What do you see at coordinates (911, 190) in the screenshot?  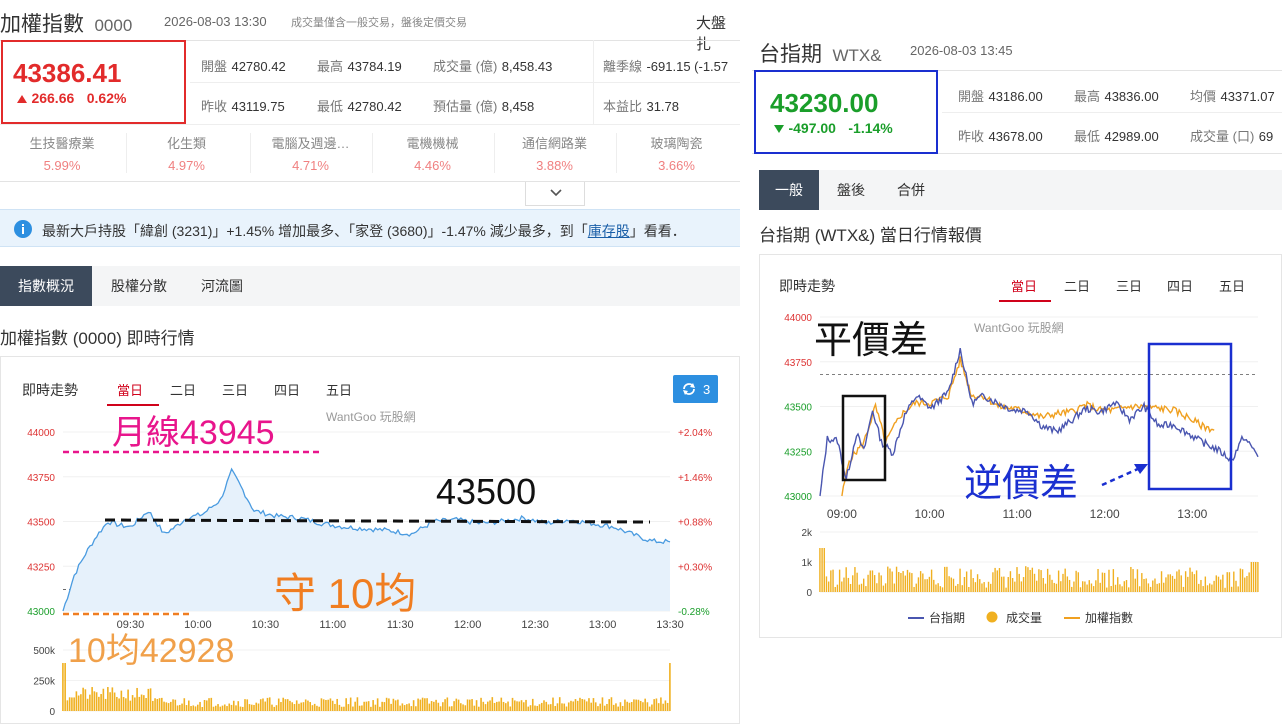 I see `tab-combined: 合併` at bounding box center [911, 190].